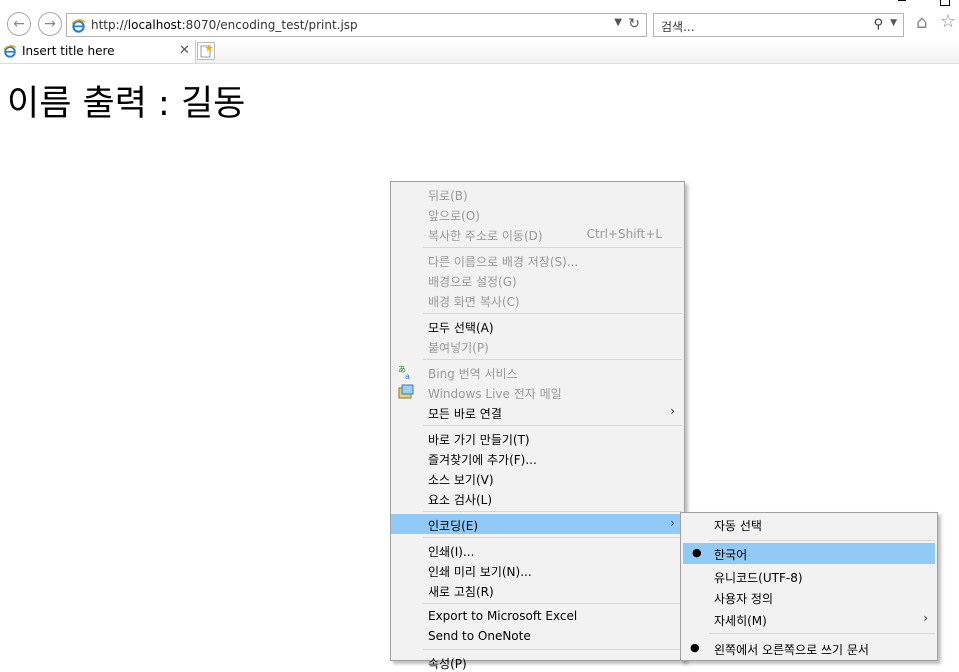 This screenshot has width=959, height=672. Describe the element at coordinates (537, 346) in the screenshot. I see `menu-item-paste: 붙여넣기(P)` at that location.